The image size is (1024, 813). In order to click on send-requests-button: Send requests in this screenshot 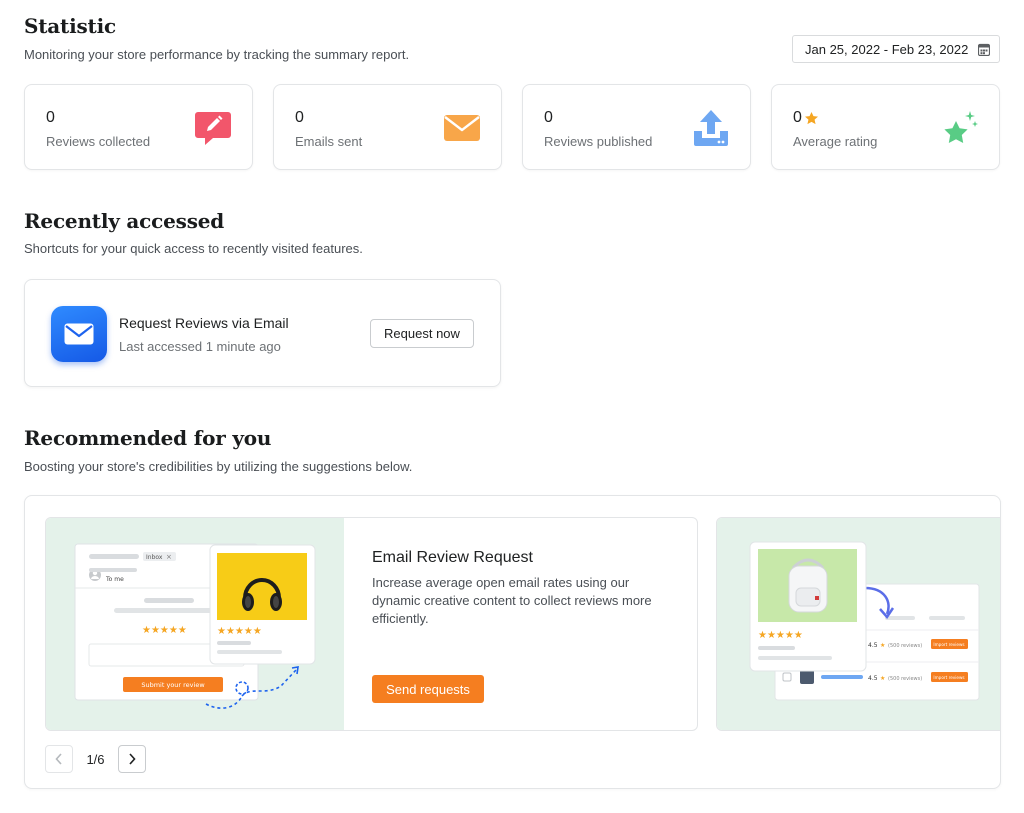, I will do `click(428, 689)`.